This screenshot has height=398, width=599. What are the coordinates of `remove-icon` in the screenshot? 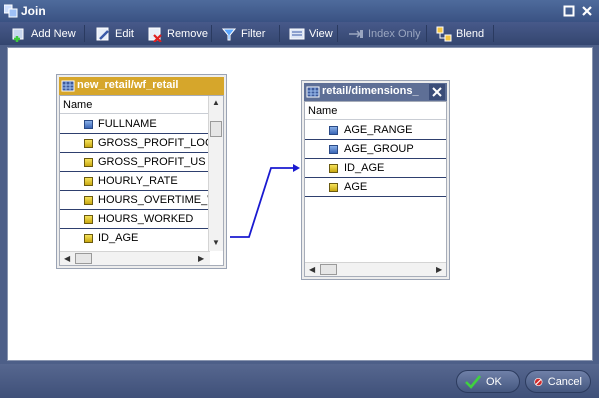 It's located at (155, 34).